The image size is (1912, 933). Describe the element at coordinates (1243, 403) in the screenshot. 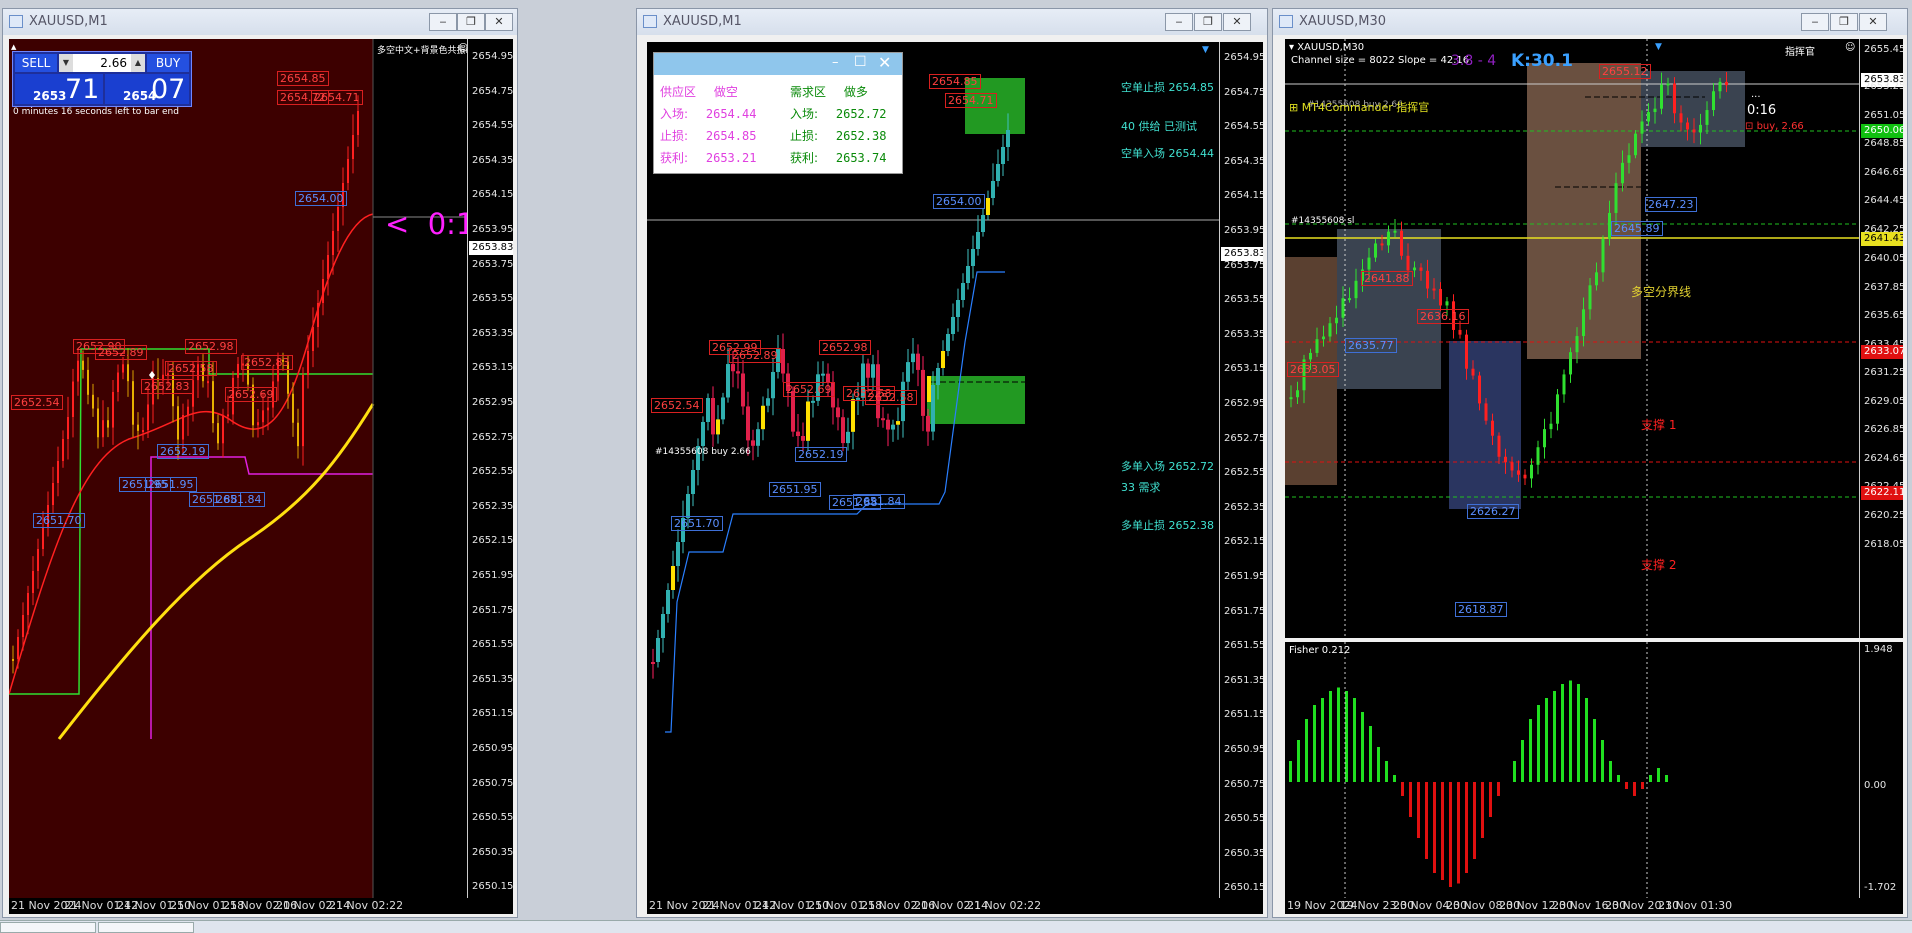

I see `price-tick: 2652.95` at that location.